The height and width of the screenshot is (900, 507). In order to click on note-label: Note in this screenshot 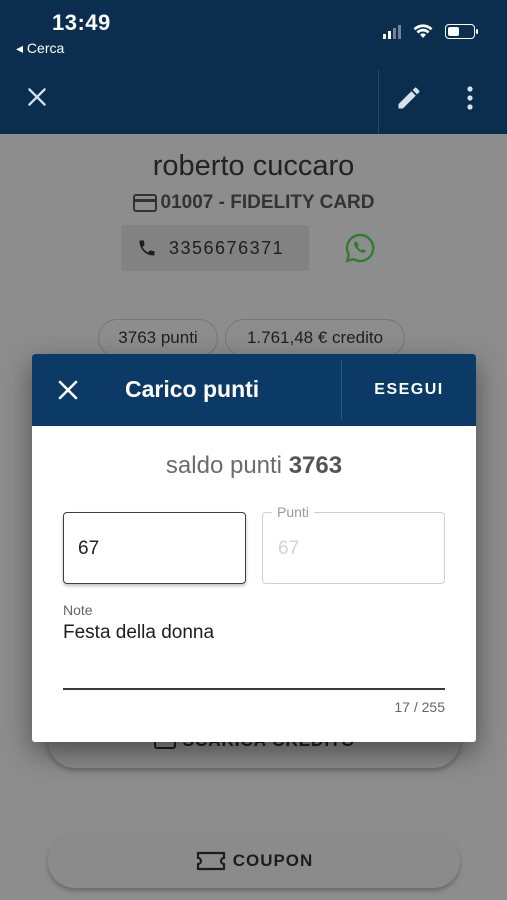, I will do `click(78, 610)`.